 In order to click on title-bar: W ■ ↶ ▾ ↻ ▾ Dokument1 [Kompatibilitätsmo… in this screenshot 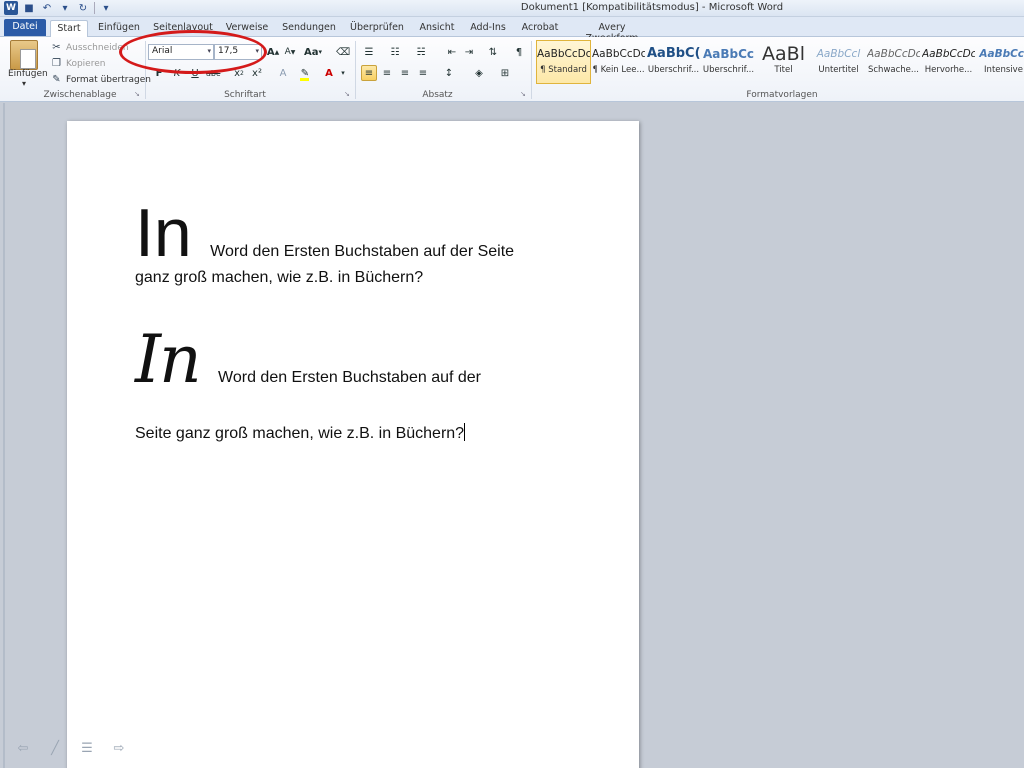, I will do `click(512, 8)`.